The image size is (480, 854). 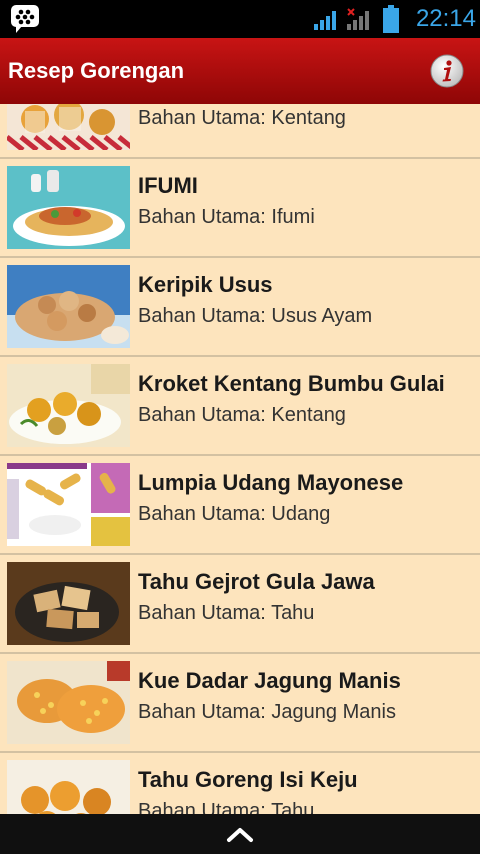 What do you see at coordinates (240, 19) in the screenshot?
I see `status-bar: 22:14` at bounding box center [240, 19].